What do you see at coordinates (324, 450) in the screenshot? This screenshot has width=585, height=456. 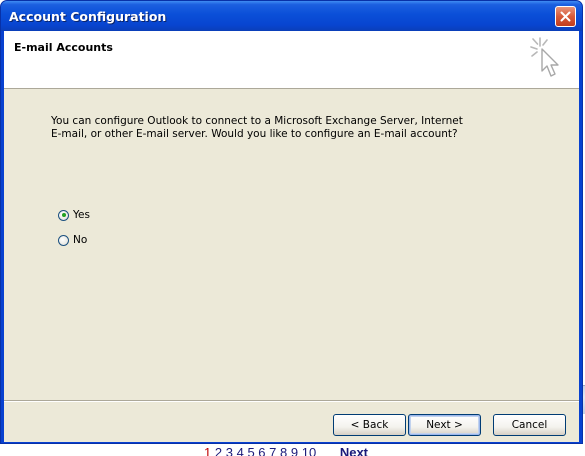 I see `background-pager: 1 2 3 4 5 6 7 8 9 10 Next` at bounding box center [324, 450].